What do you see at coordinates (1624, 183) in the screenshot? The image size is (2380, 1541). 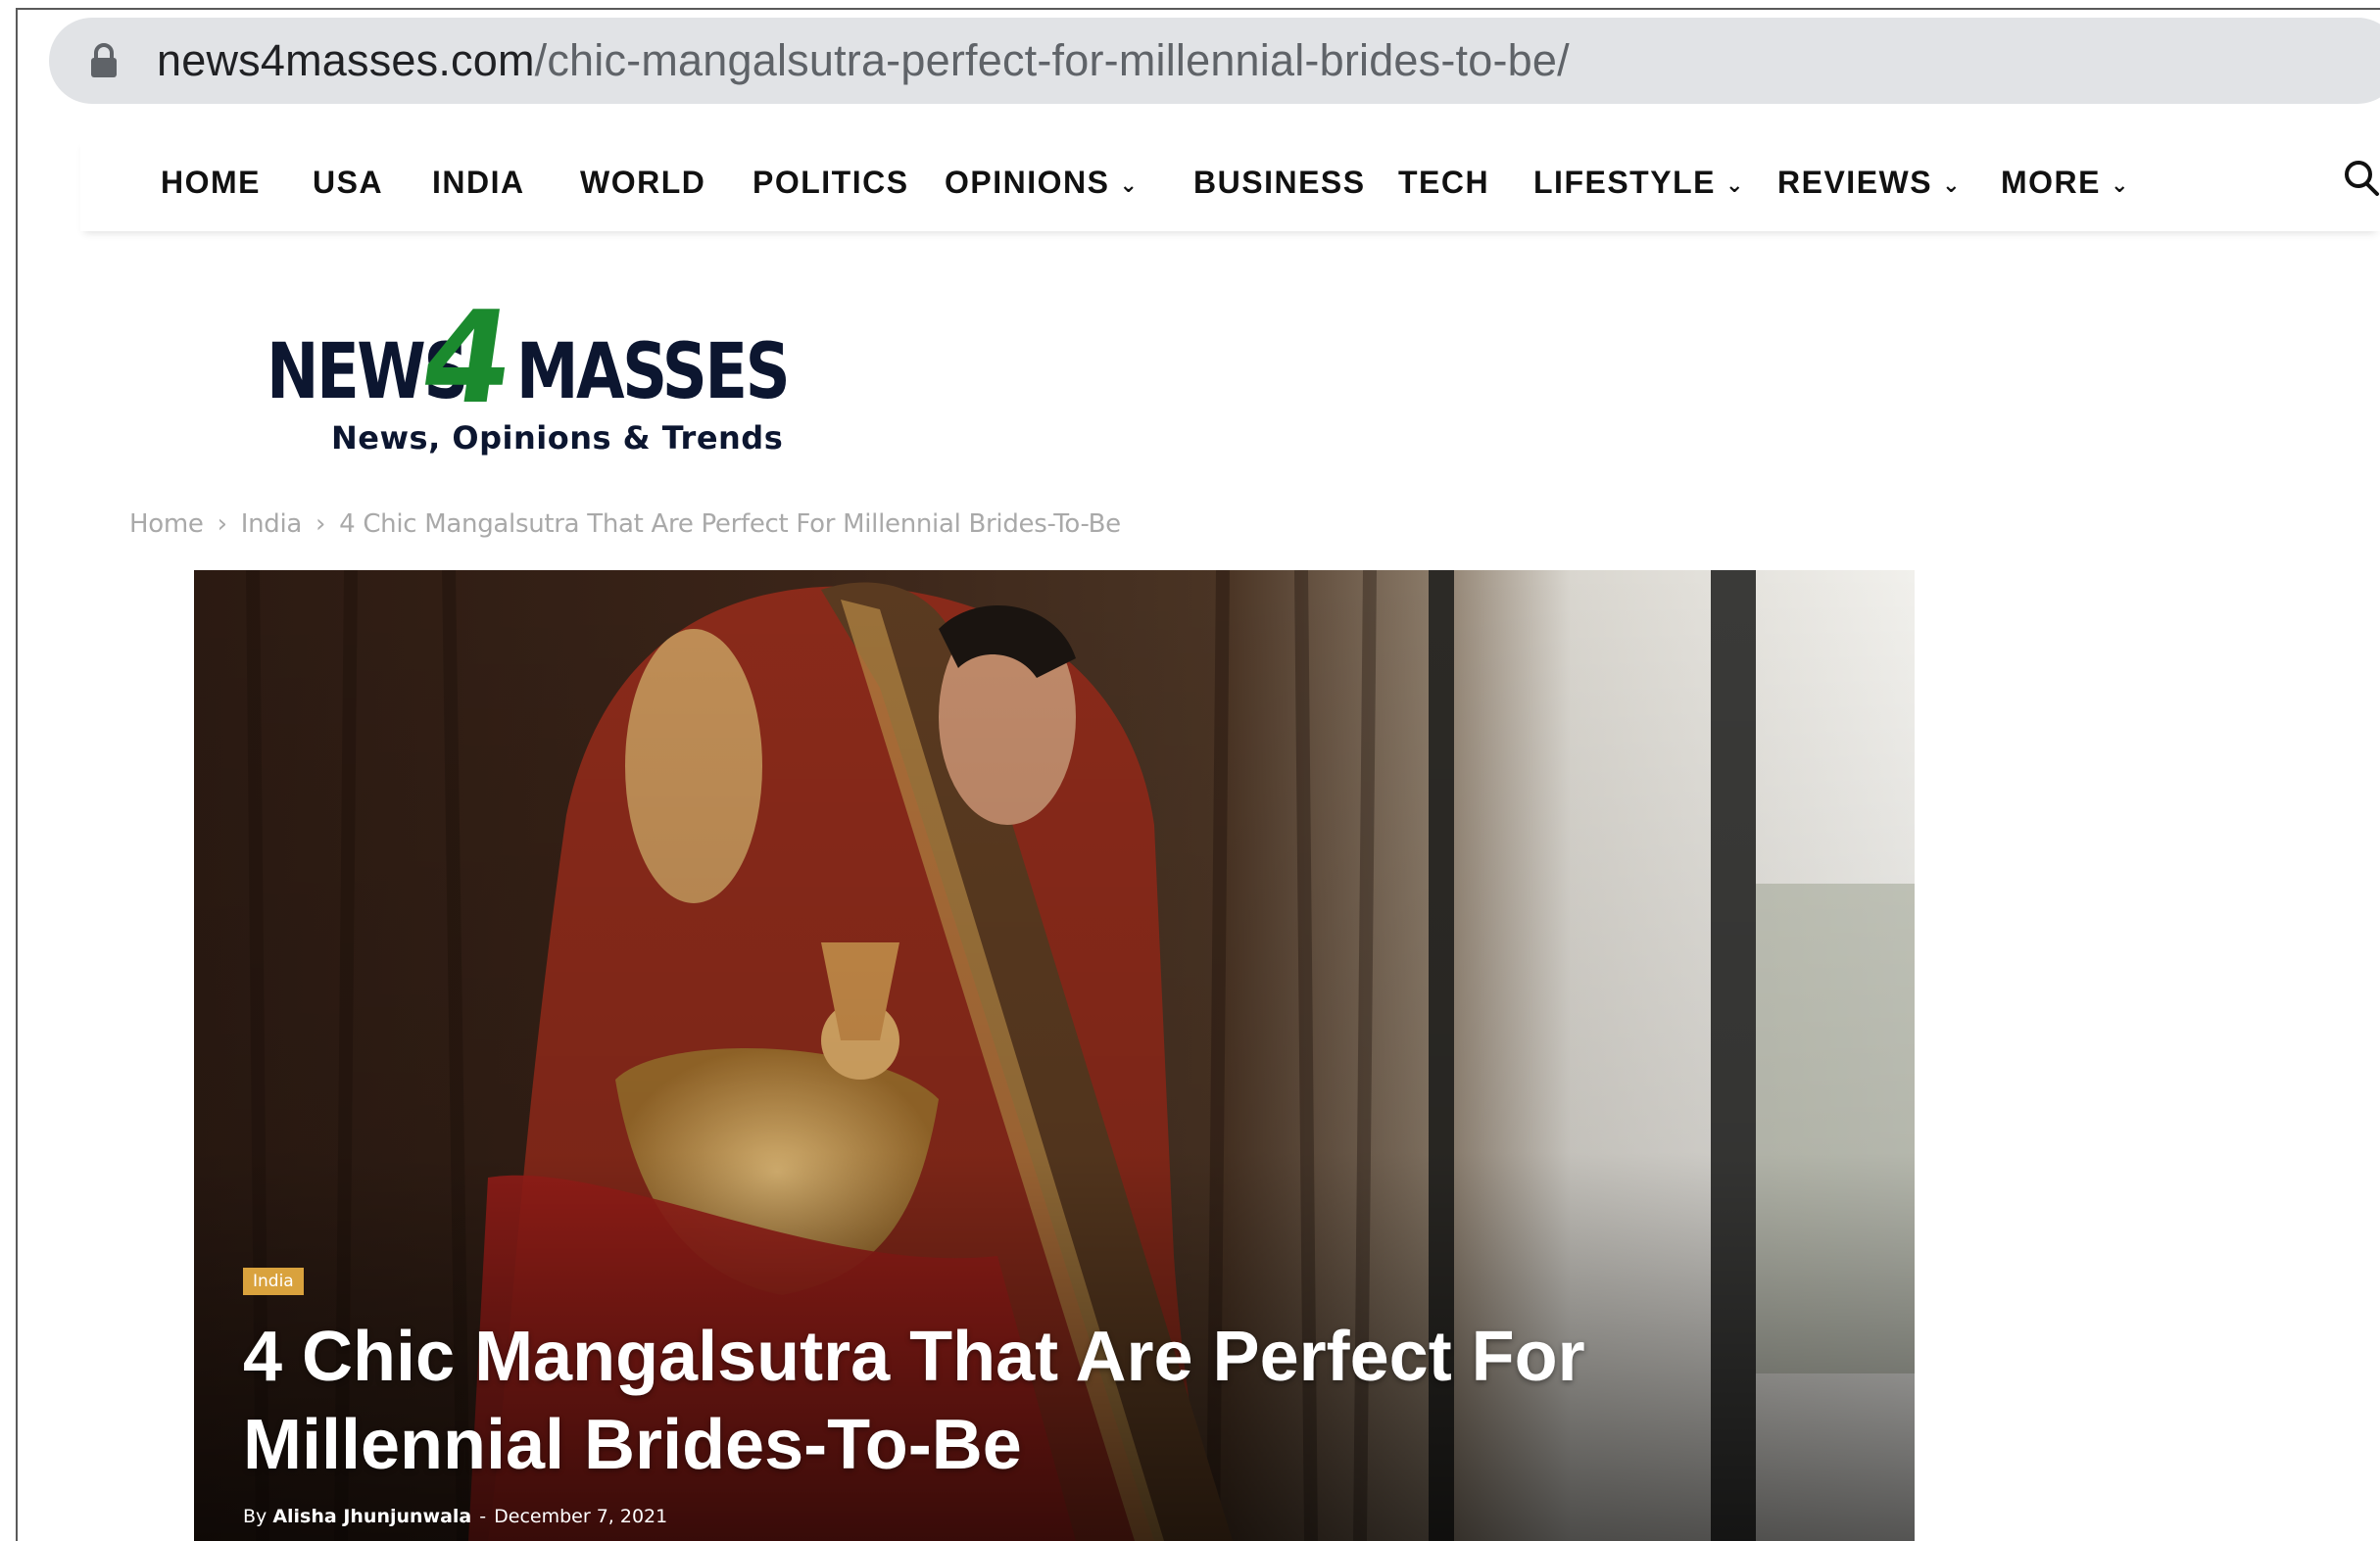 I see `nav-label: LIFESTYLE` at bounding box center [1624, 183].